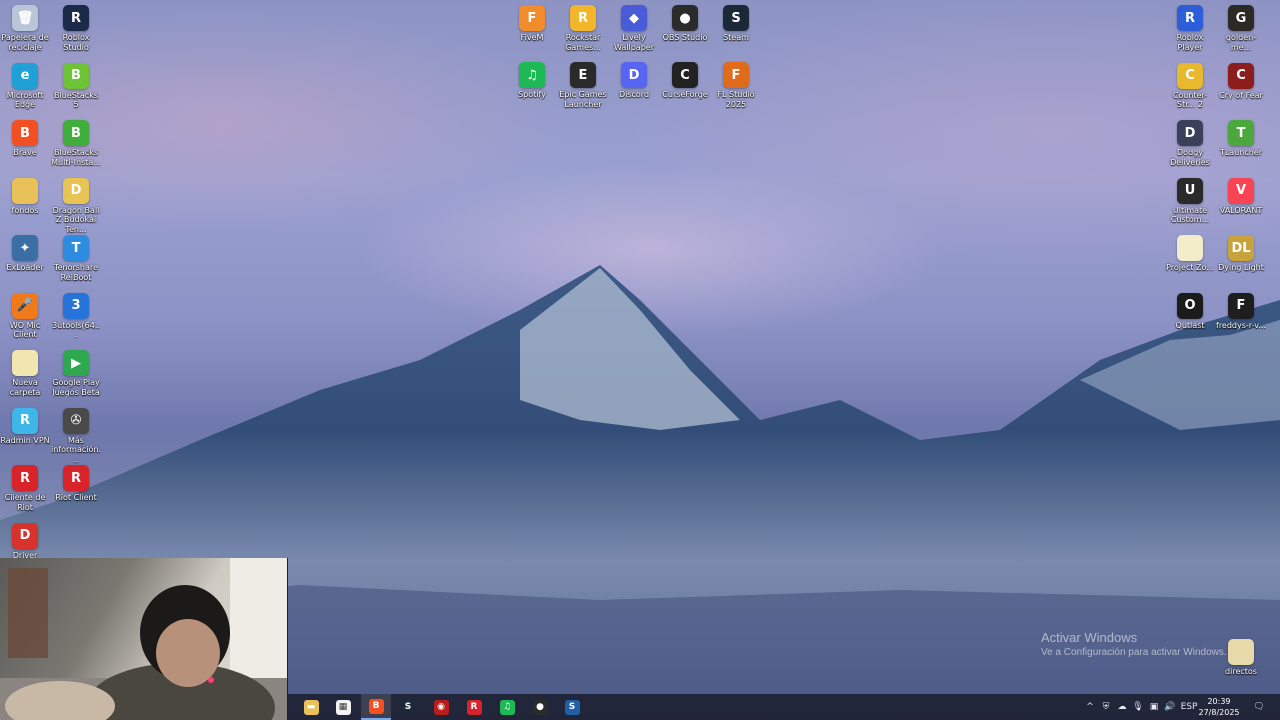 The height and width of the screenshot is (720, 1280). I want to click on steam-icon: S, so click(736, 18).